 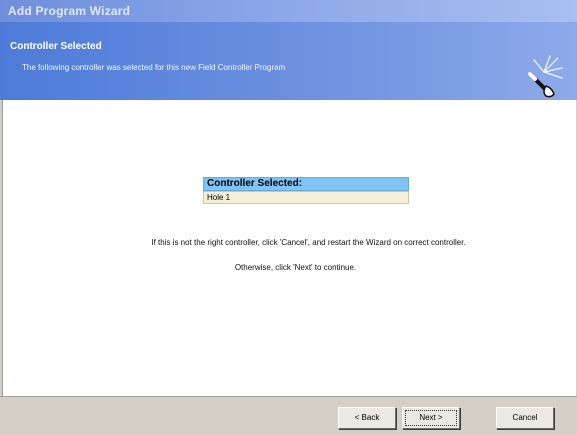 What do you see at coordinates (56, 46) in the screenshot?
I see `header-title: Controller Selected` at bounding box center [56, 46].